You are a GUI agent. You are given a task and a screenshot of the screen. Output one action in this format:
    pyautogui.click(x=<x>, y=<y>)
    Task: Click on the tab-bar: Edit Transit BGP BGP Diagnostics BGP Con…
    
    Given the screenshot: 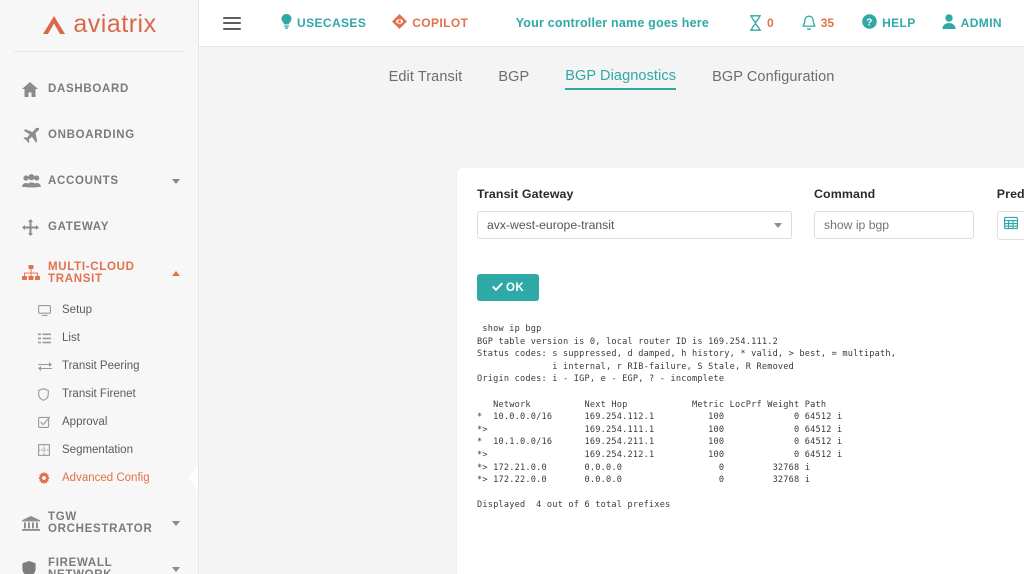 What is the action you would take?
    pyautogui.click(x=611, y=78)
    